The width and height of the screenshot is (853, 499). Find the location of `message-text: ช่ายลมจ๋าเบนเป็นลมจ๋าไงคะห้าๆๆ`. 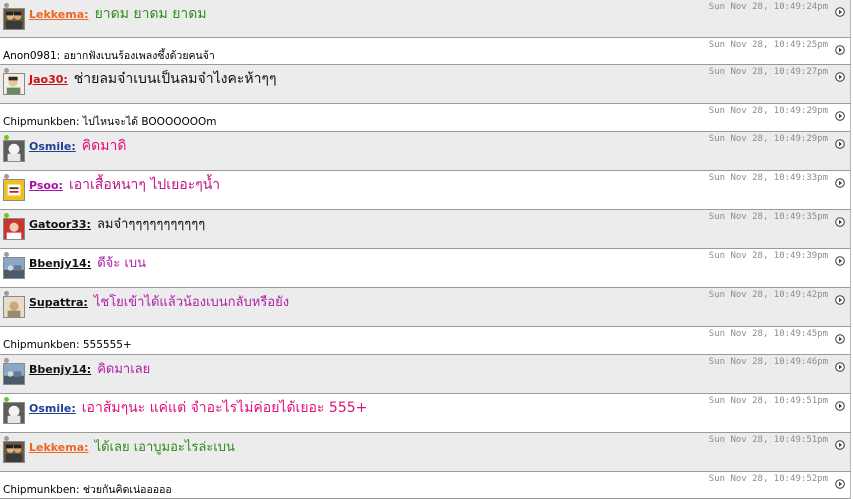

message-text: ช่ายลมจ๋าเบนเป็นลมจ๋าไงคะห้าๆๆ is located at coordinates (175, 79).